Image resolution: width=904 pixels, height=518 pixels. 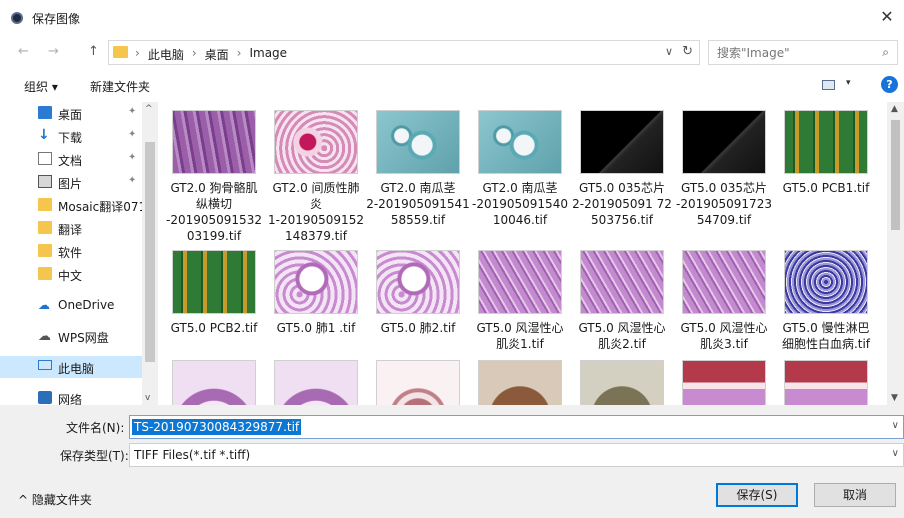 What do you see at coordinates (517, 172) in the screenshot?
I see `file-item: GT2.0 南瓜茎 -201905091540 10046.tif` at bounding box center [517, 172].